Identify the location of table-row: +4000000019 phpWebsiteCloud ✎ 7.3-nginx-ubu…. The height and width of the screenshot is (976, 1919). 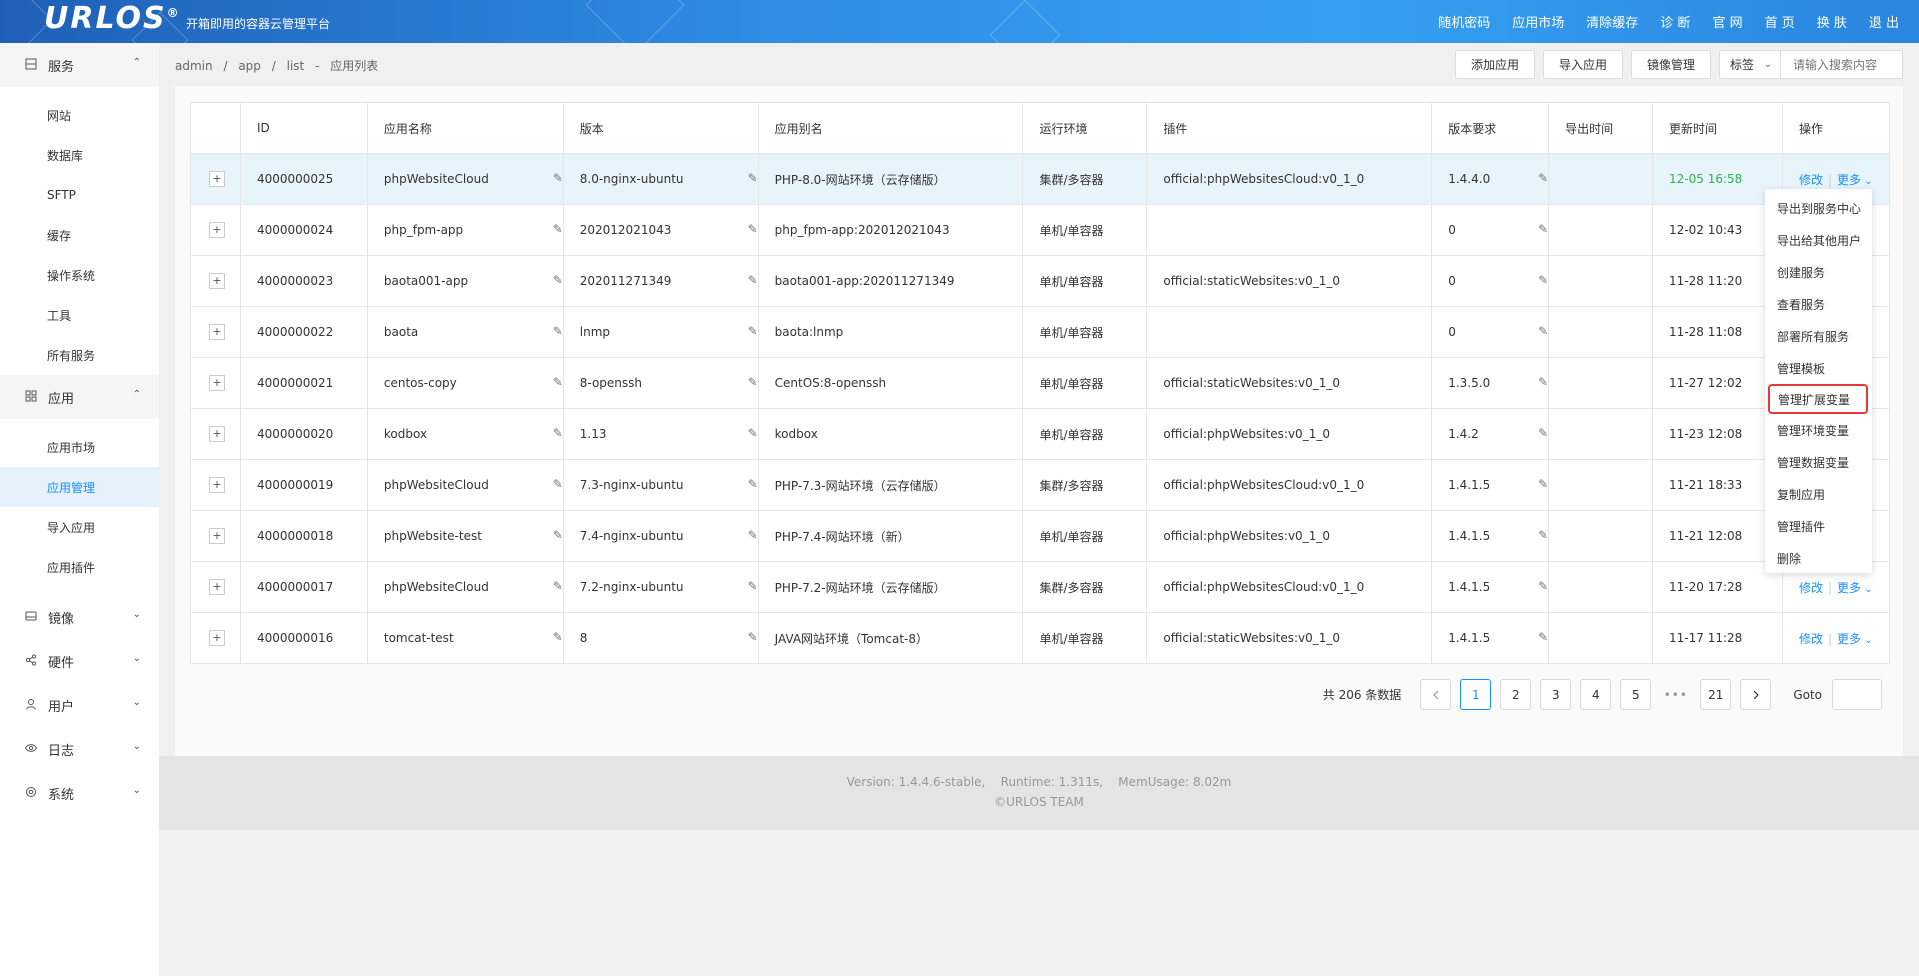
(1040, 485).